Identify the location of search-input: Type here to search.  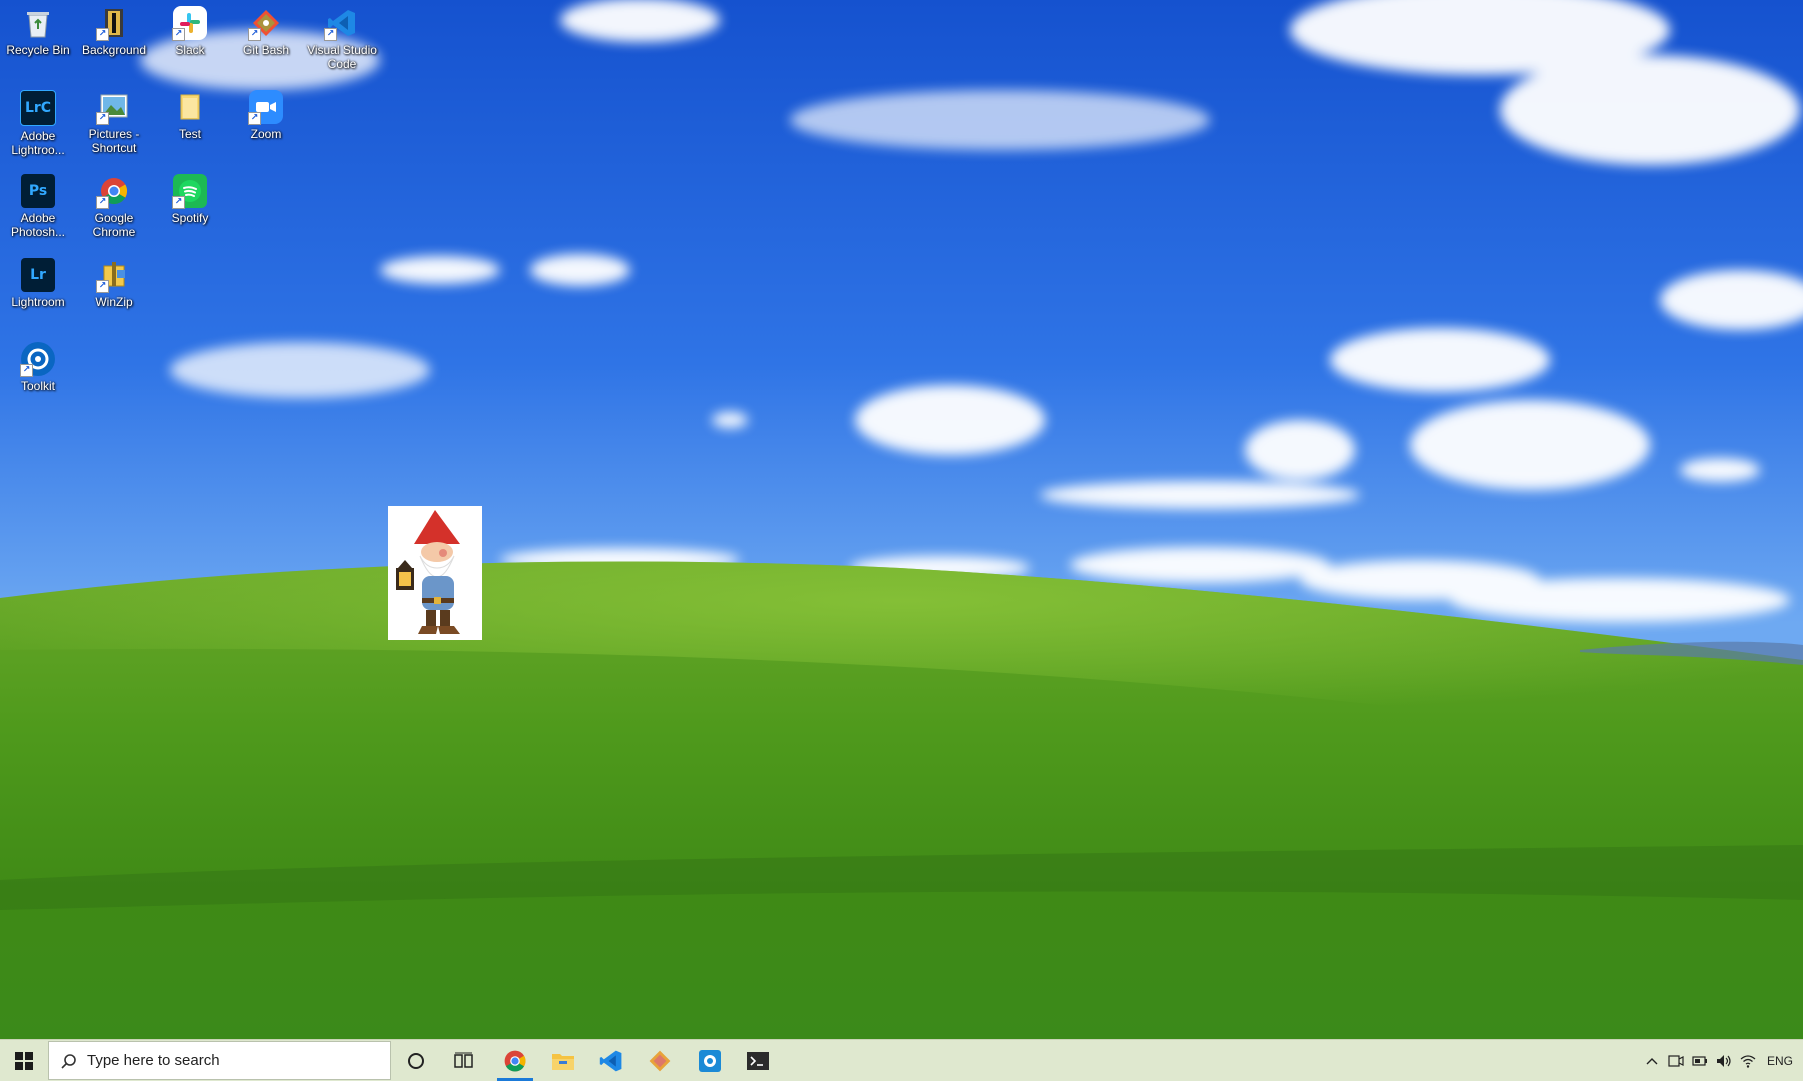
(219, 1060).